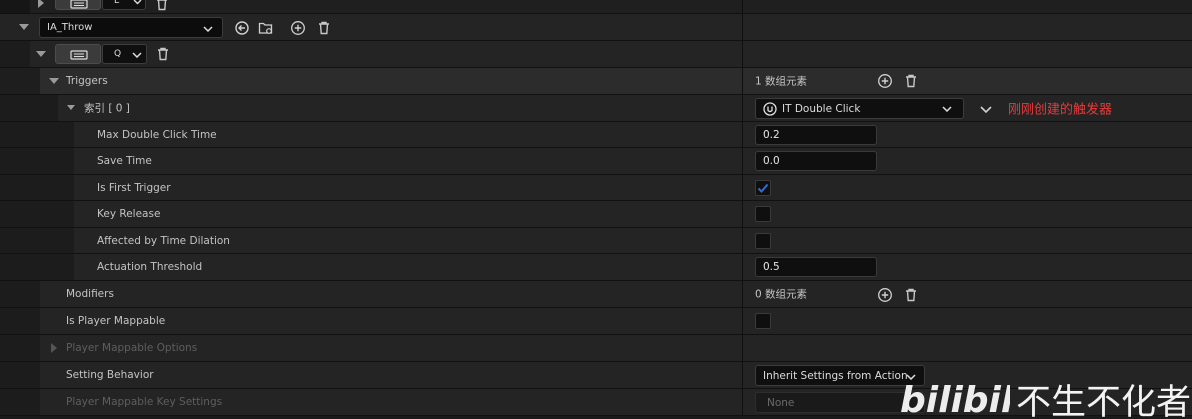  What do you see at coordinates (107, 108) in the screenshot?
I see `trigger-index-label: 索引 [ 0 ]` at bounding box center [107, 108].